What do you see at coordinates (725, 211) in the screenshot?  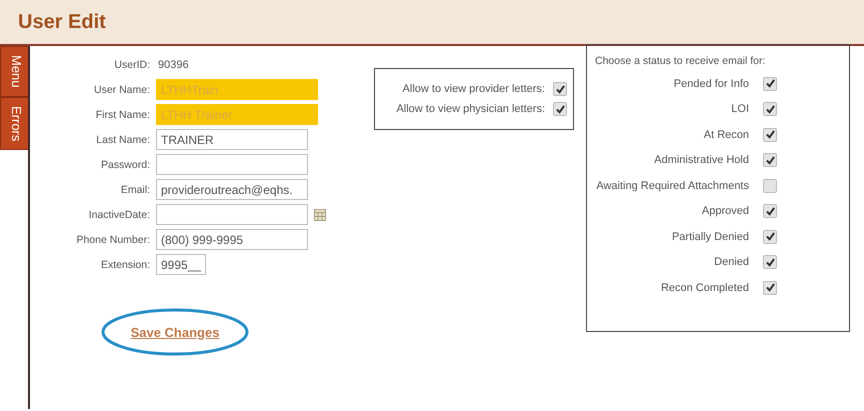 I see `status-label: Approved` at bounding box center [725, 211].